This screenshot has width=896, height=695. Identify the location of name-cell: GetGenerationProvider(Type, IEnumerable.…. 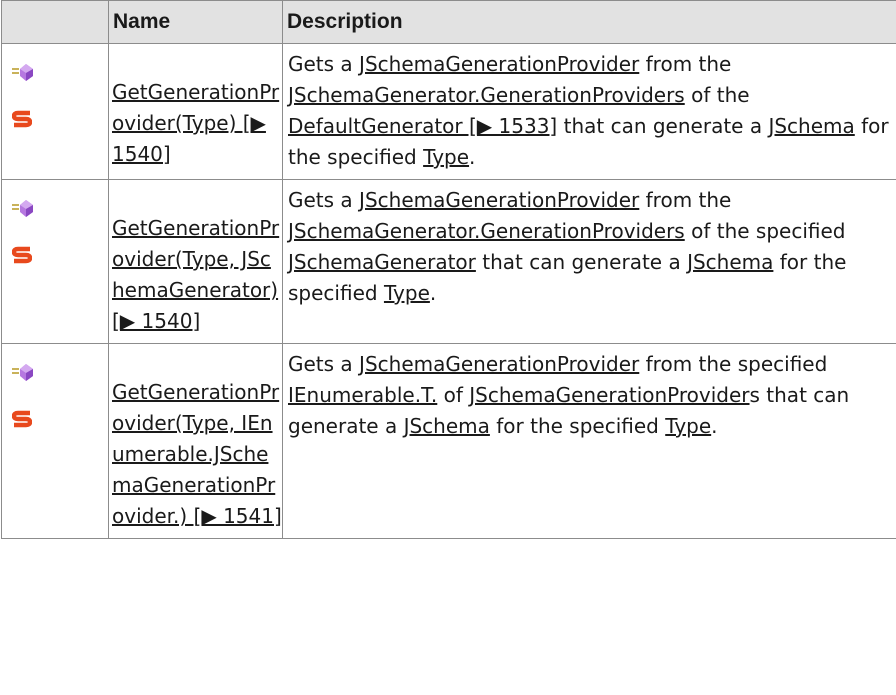
(195, 441).